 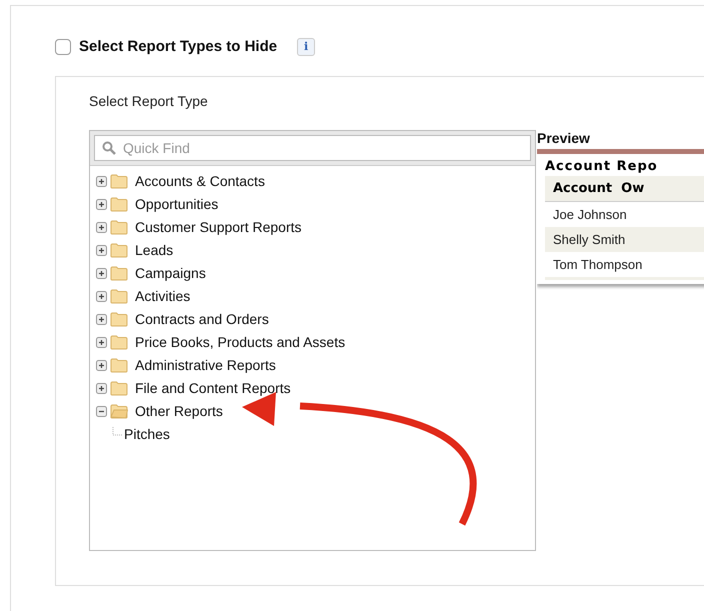 I want to click on table-cell-text: Joe Johnson, so click(x=590, y=215).